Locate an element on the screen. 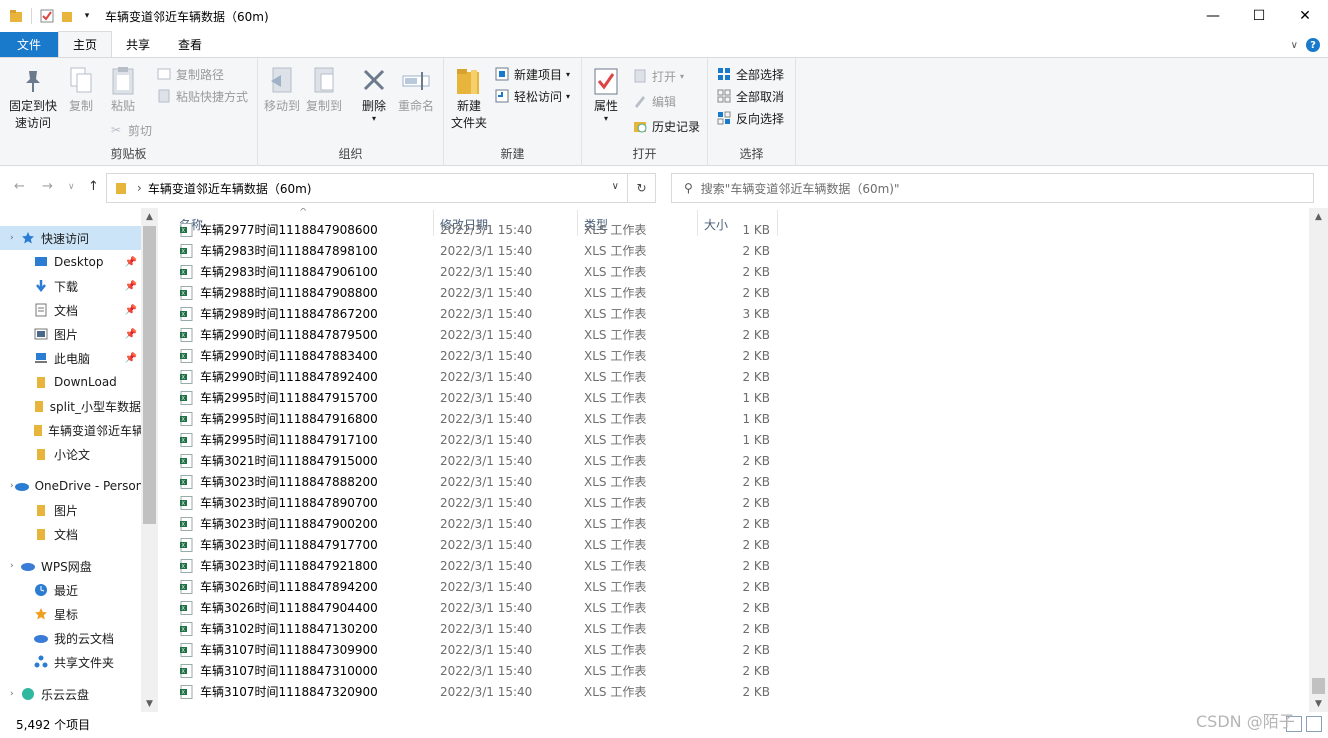 The height and width of the screenshot is (738, 1328). nav-my-cloud-docs: 我的云文档 is located at coordinates (70, 638).